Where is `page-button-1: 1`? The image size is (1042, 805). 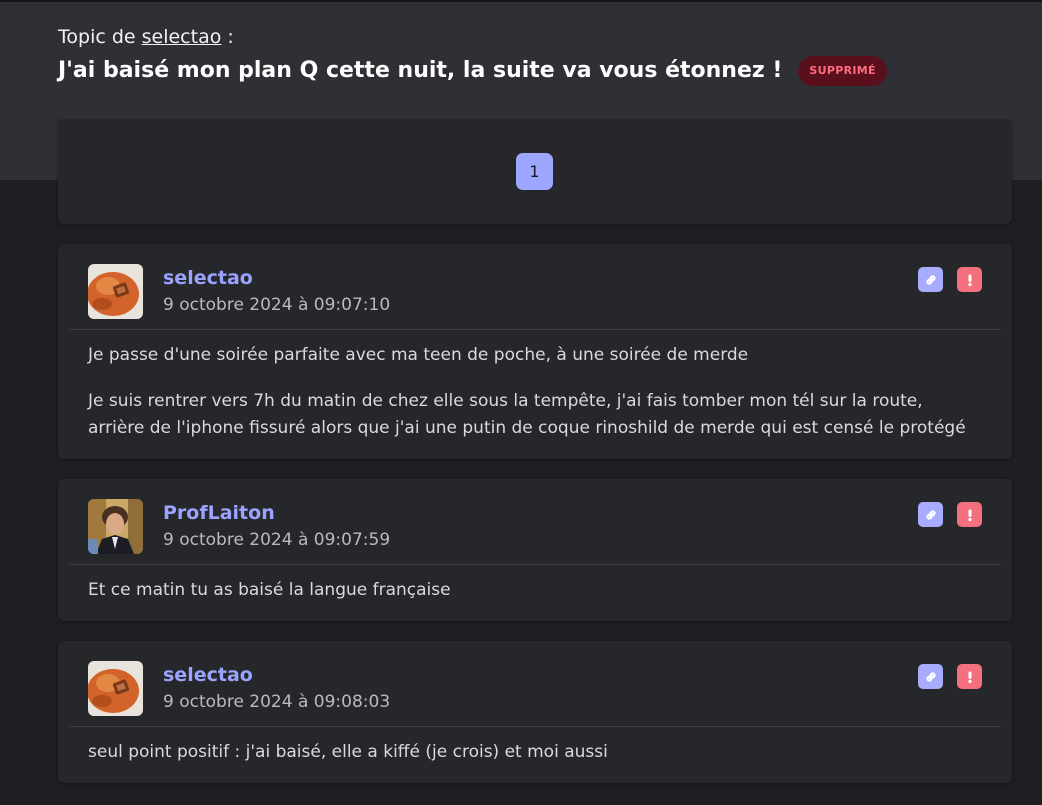 page-button-1: 1 is located at coordinates (534, 171).